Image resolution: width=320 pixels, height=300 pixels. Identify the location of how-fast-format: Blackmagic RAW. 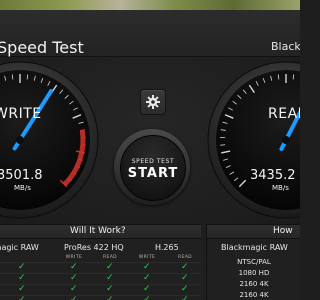
(254, 247).